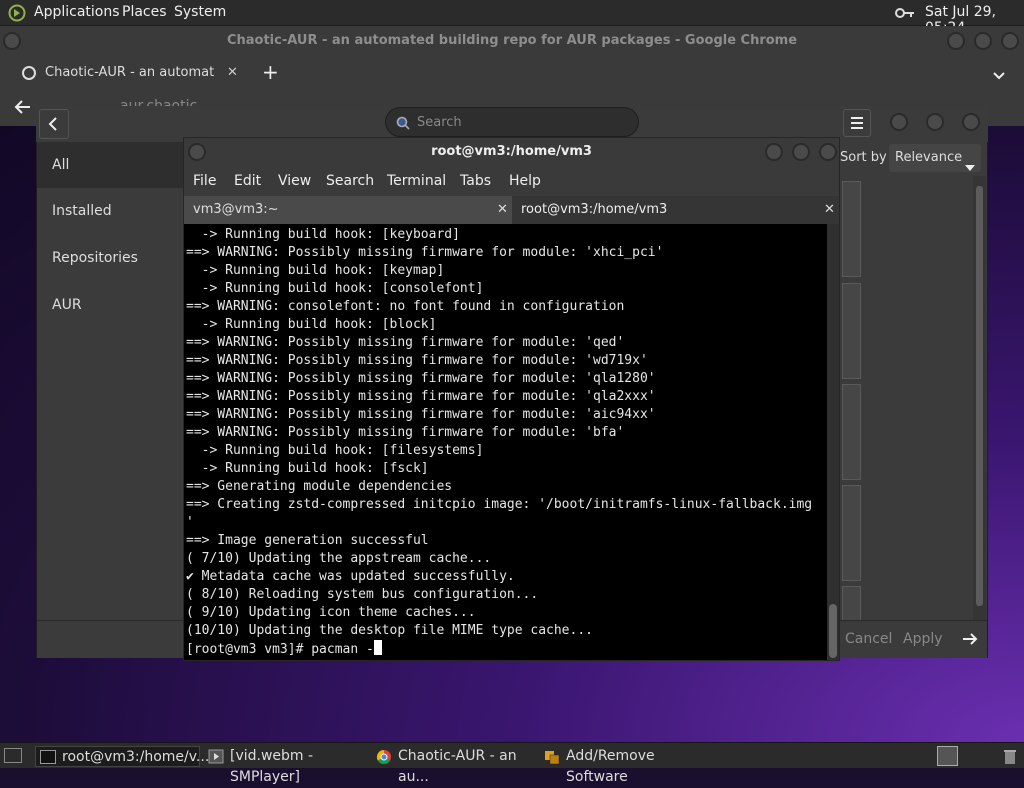 The image size is (1024, 788). What do you see at coordinates (216, 756) in the screenshot?
I see `smplayer-app-icon` at bounding box center [216, 756].